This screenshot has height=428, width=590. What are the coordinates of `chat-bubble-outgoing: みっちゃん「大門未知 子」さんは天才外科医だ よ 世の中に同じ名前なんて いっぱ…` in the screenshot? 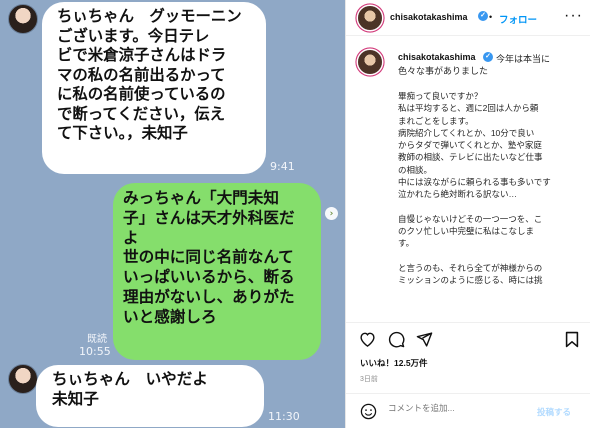 It's located at (217, 271).